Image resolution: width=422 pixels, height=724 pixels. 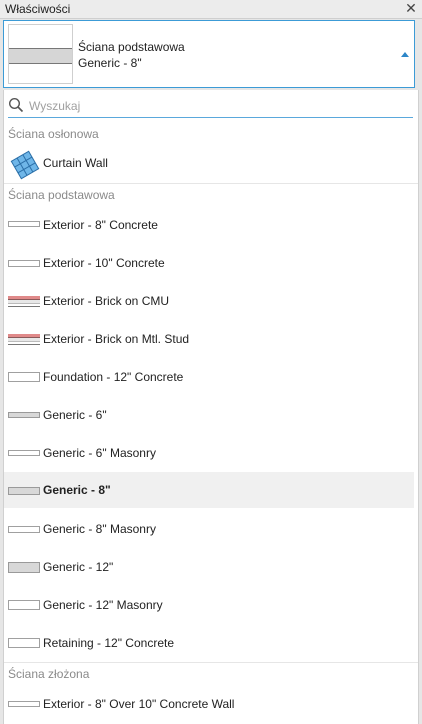 I want to click on group-header-curtain-wall: Ściana osłonowa, so click(x=53, y=134).